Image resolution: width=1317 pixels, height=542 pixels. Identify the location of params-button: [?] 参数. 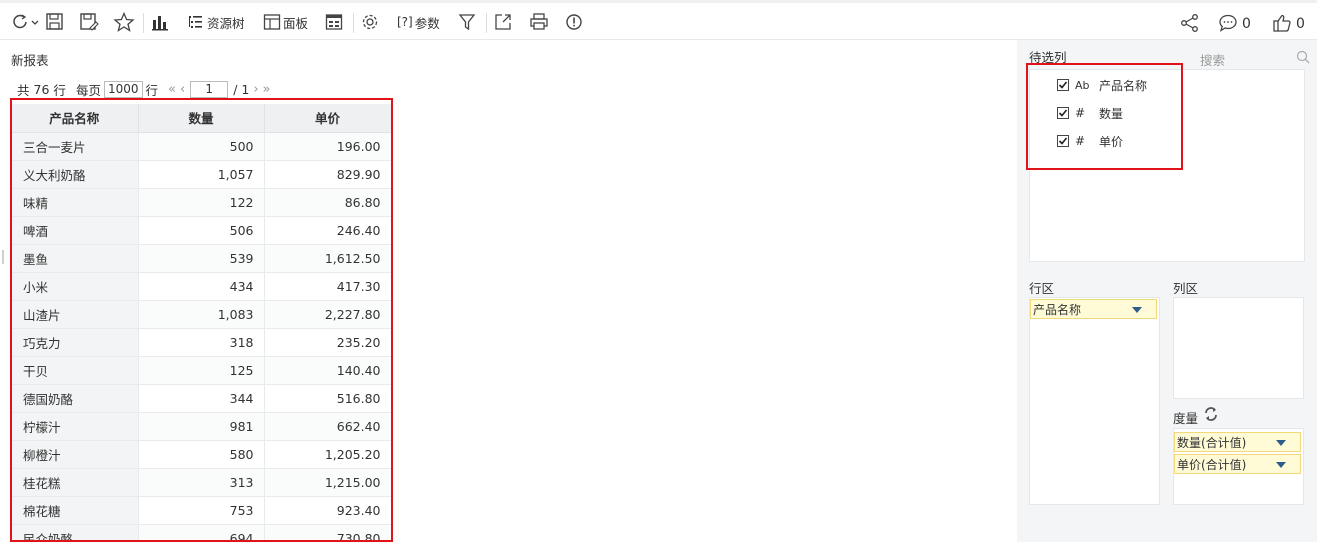
(417, 22).